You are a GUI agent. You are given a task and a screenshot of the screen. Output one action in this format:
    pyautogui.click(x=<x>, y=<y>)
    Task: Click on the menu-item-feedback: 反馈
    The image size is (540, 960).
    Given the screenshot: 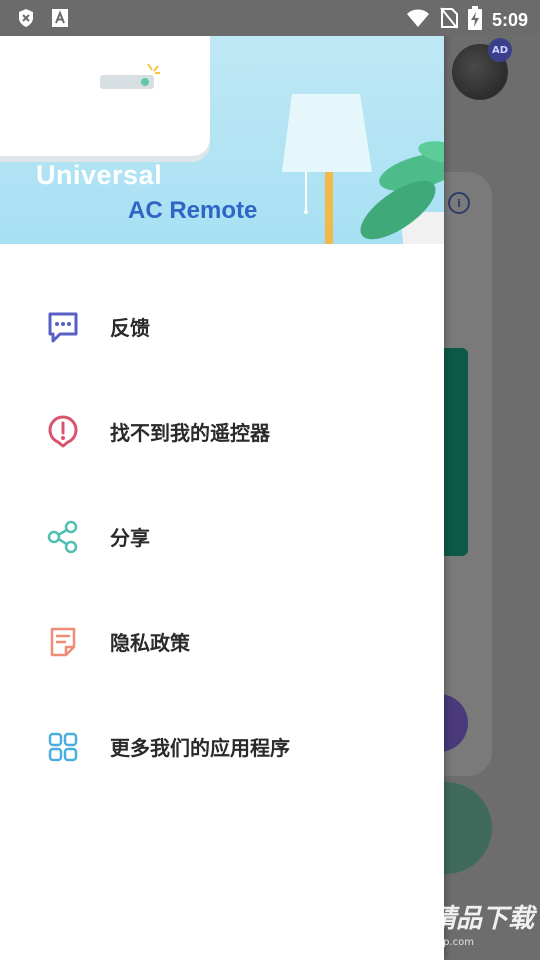 What is the action you would take?
    pyautogui.click(x=222, y=326)
    